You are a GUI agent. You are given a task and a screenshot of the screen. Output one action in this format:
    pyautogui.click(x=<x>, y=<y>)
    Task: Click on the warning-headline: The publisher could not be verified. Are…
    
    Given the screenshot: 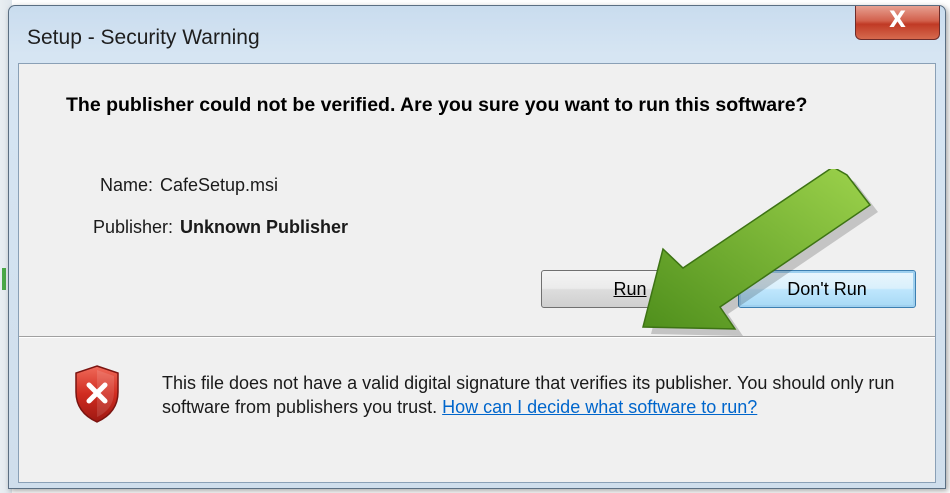 What is the action you would take?
    pyautogui.click(x=437, y=105)
    